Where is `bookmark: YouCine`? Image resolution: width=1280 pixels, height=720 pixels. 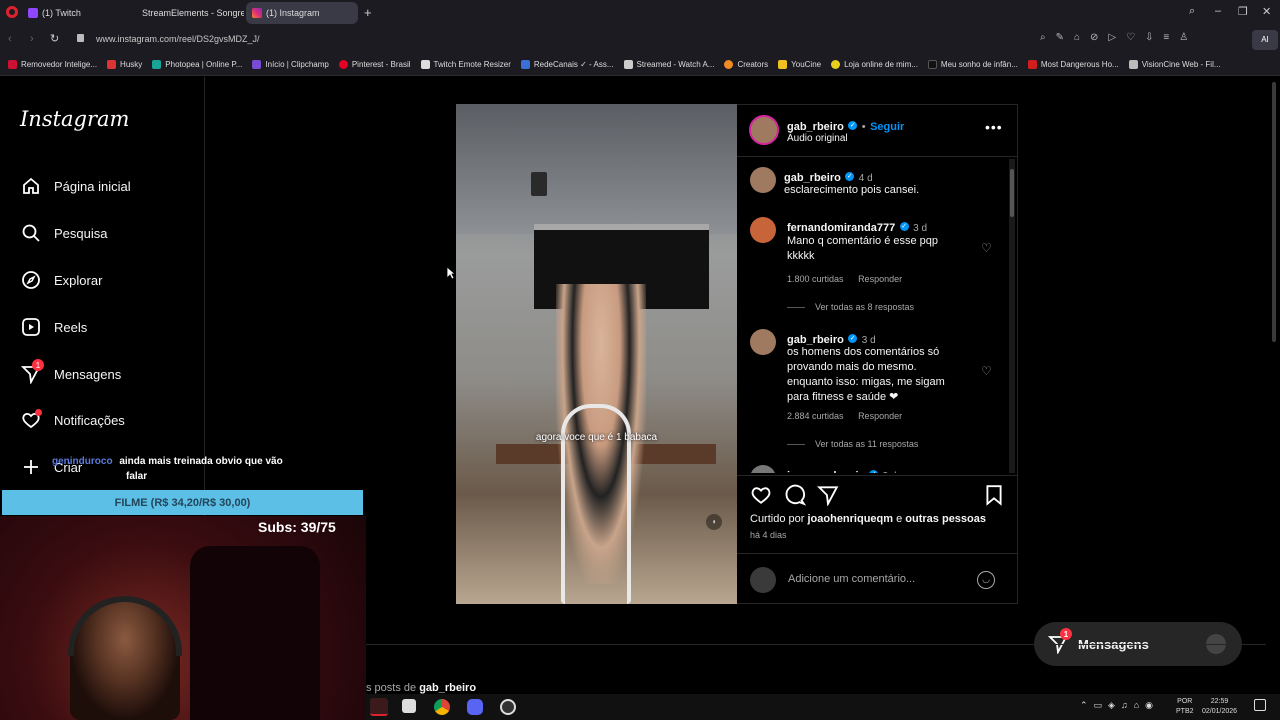 bookmark: YouCine is located at coordinates (799, 64).